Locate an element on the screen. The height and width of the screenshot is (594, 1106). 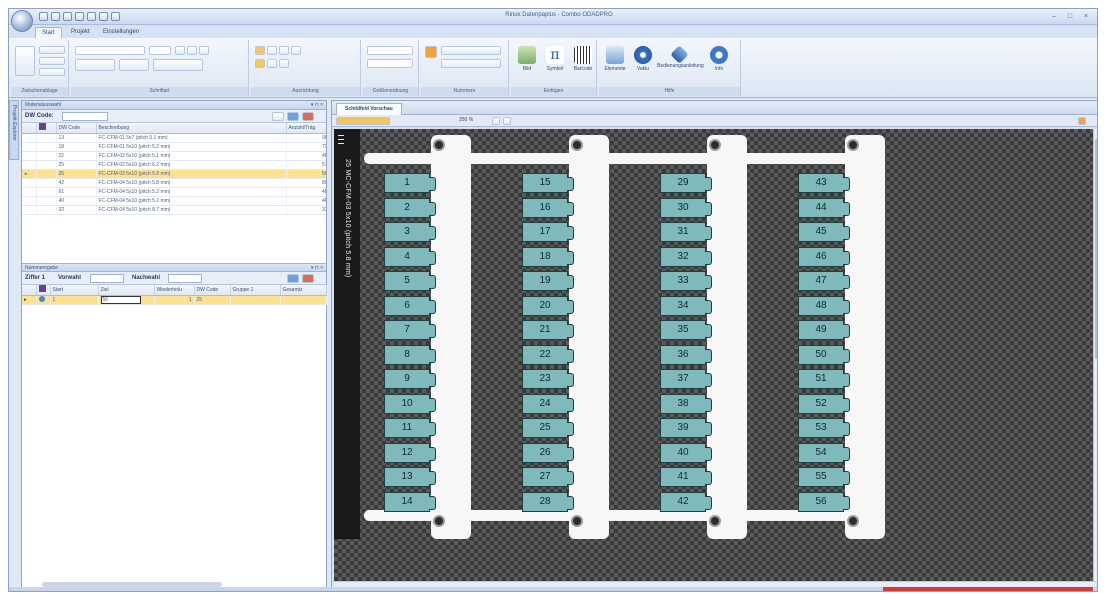
panel-pin-icon: ▾ ⊓ × is located at coordinates (317, 105).